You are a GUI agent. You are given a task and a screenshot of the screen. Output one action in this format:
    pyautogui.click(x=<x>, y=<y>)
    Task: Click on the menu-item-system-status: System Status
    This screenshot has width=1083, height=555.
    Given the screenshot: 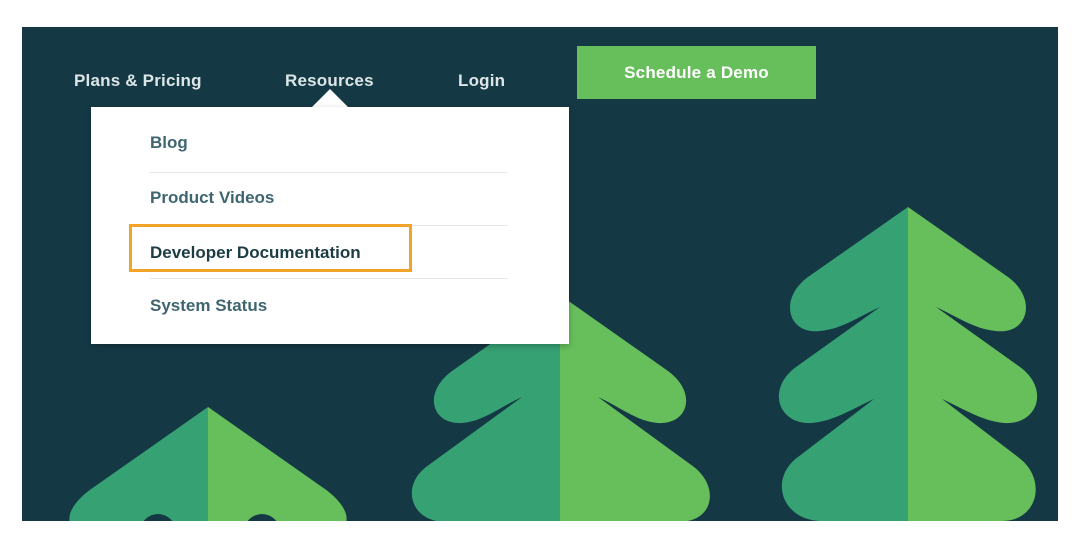 What is the action you would take?
    pyautogui.click(x=329, y=305)
    